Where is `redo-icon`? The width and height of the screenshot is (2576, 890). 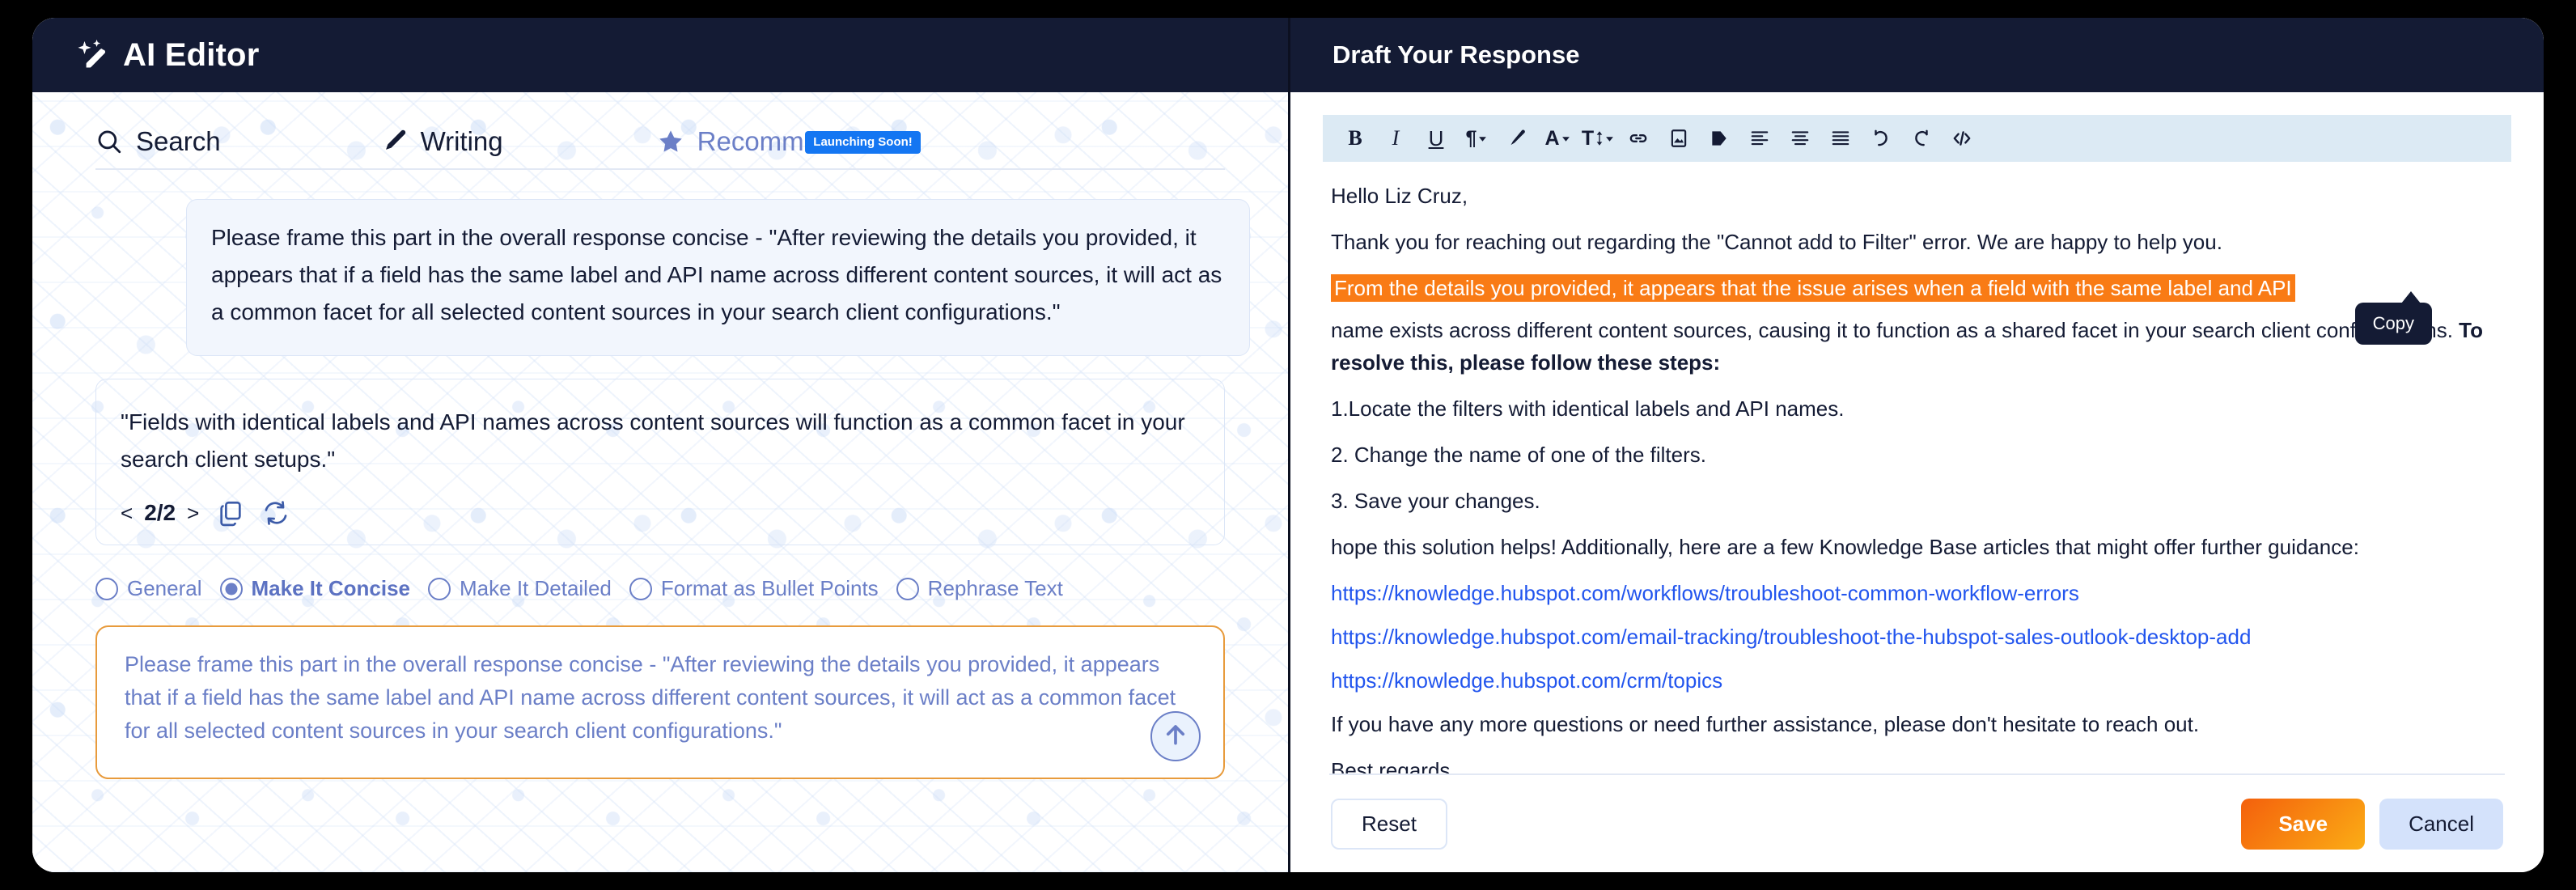
redo-icon is located at coordinates (1921, 138).